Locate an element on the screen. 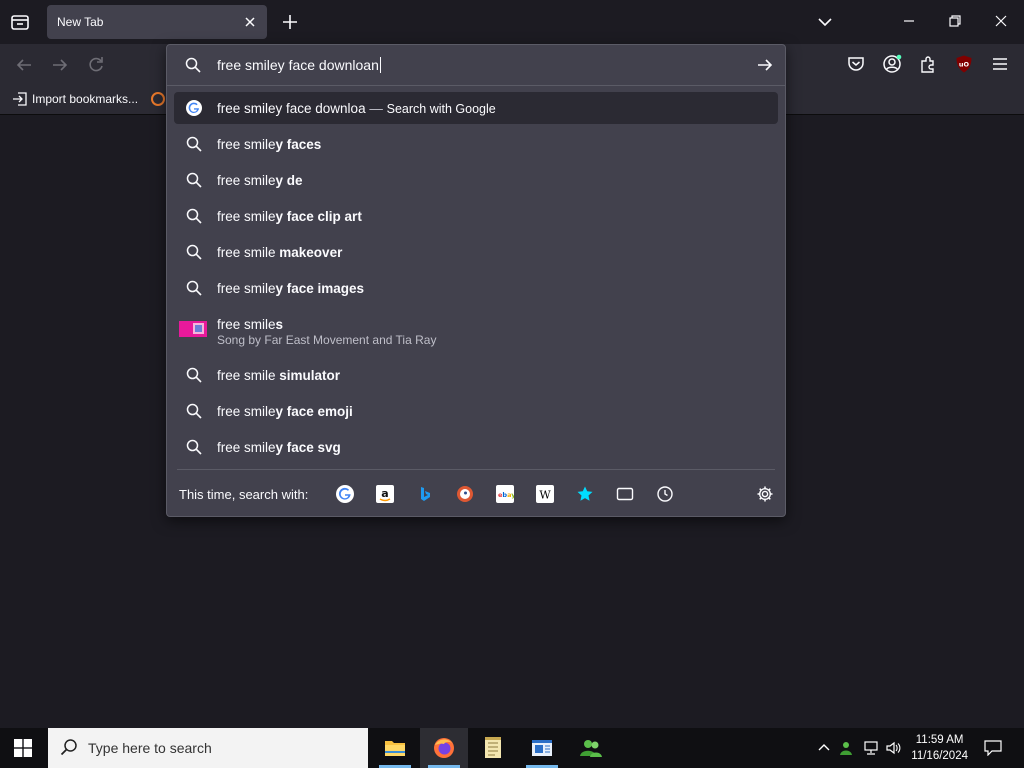 Image resolution: width=1024 pixels, height=768 pixels. volume-icon is located at coordinates (893, 748).